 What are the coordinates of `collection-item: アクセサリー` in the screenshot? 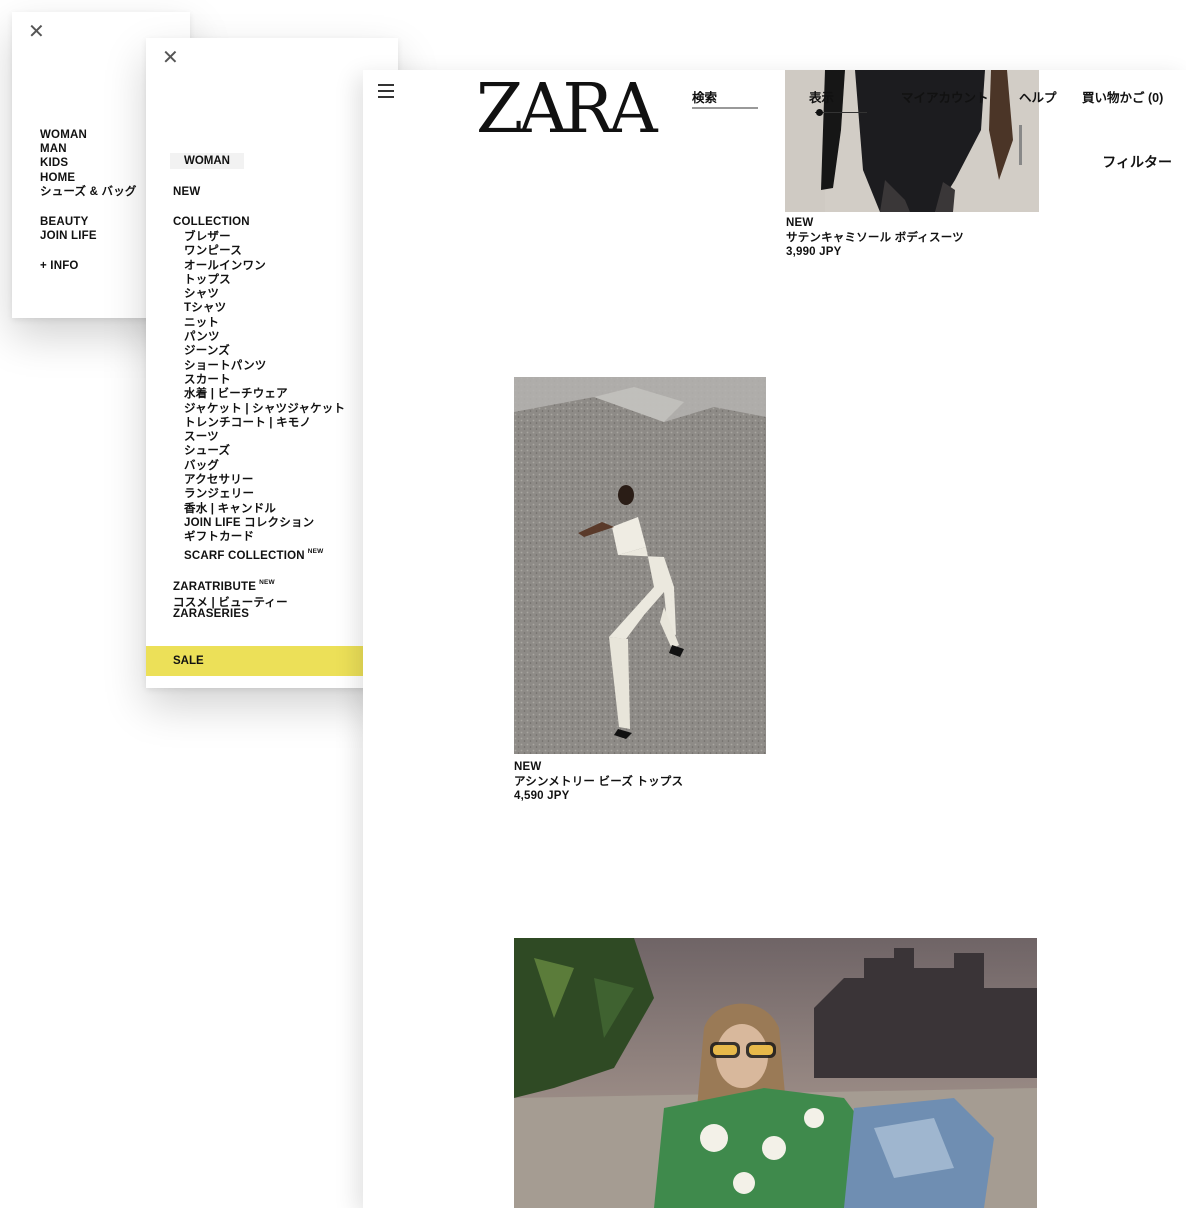 It's located at (264, 480).